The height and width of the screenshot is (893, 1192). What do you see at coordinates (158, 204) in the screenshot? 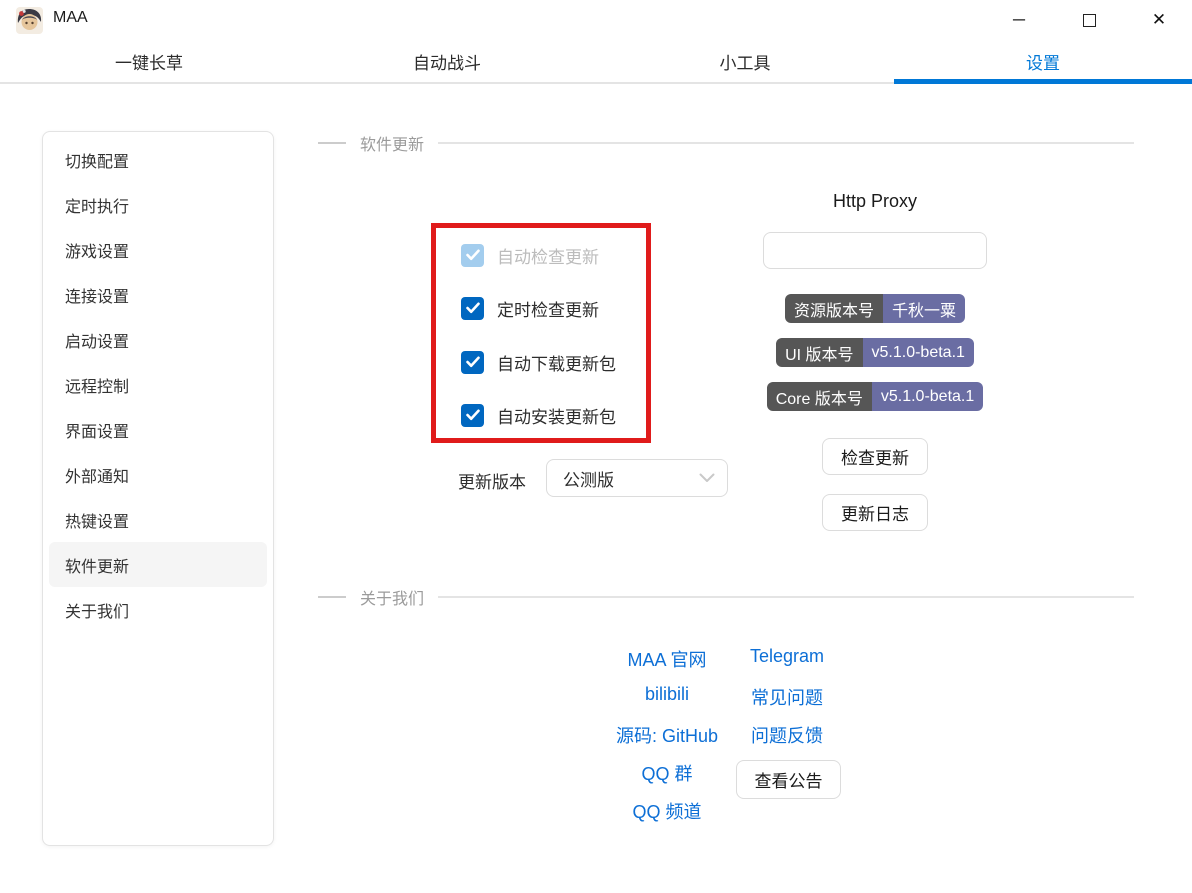
I see `sidebar-item-scheduled-run: 定时执行` at bounding box center [158, 204].